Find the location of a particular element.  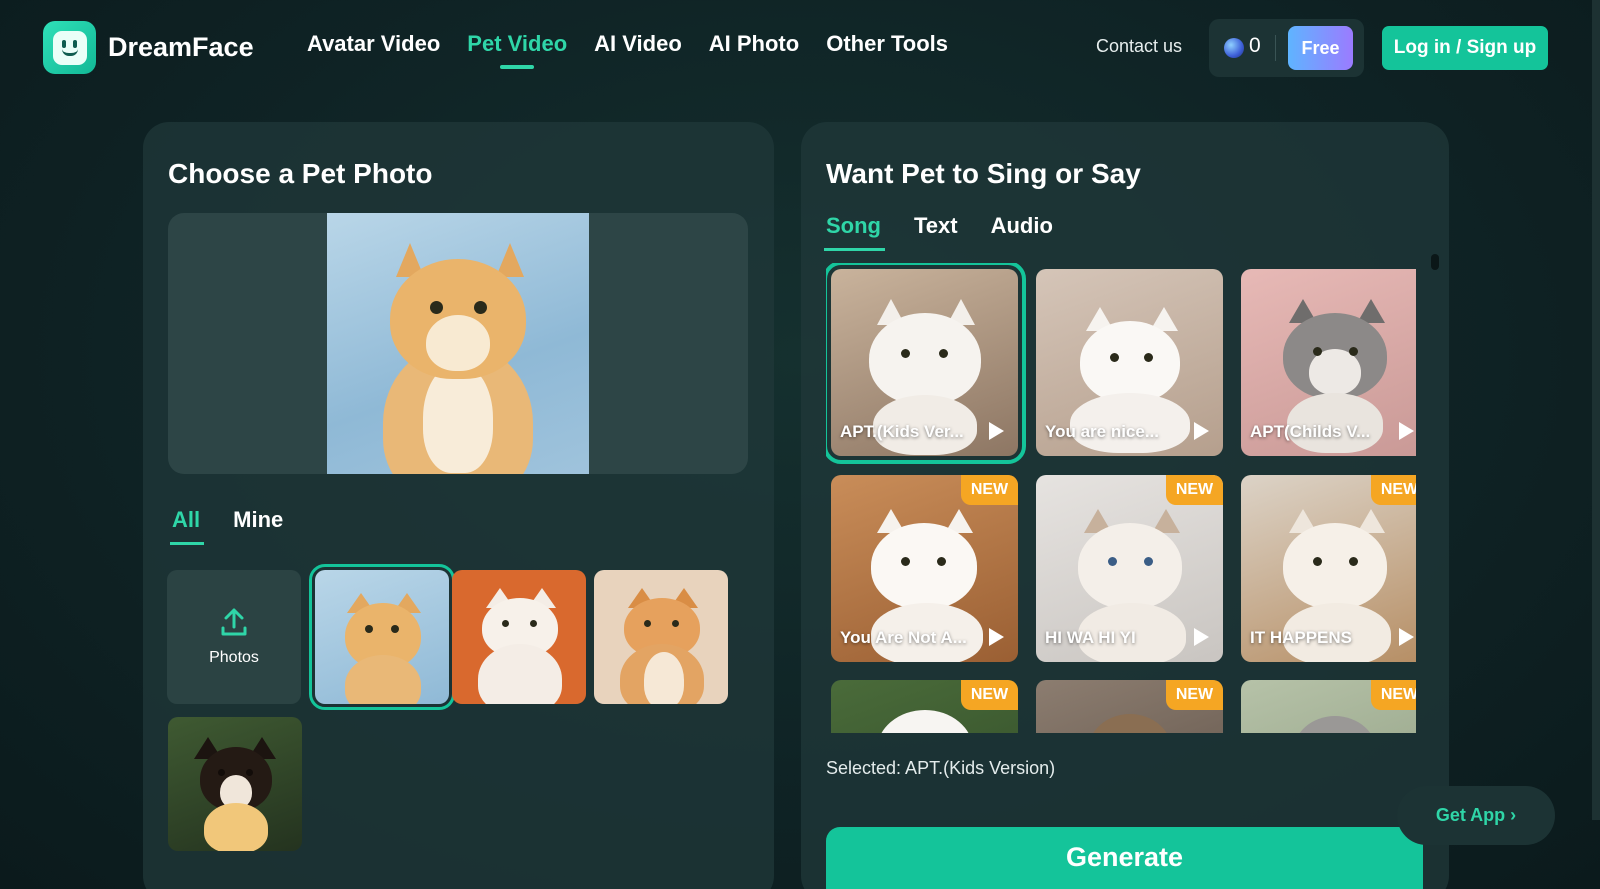

upload-icon is located at coordinates (234, 622).